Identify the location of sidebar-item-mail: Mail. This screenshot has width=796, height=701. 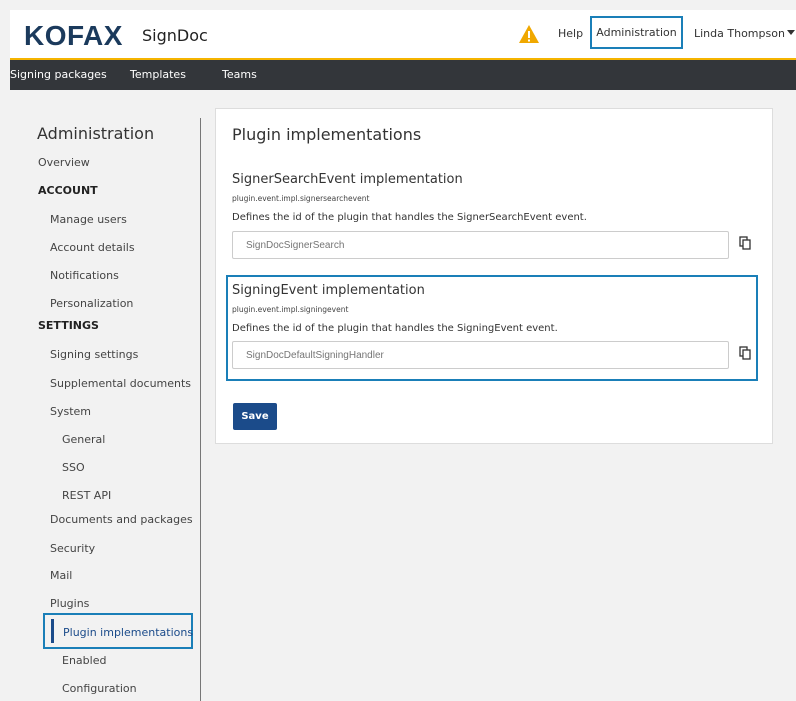
(61, 575).